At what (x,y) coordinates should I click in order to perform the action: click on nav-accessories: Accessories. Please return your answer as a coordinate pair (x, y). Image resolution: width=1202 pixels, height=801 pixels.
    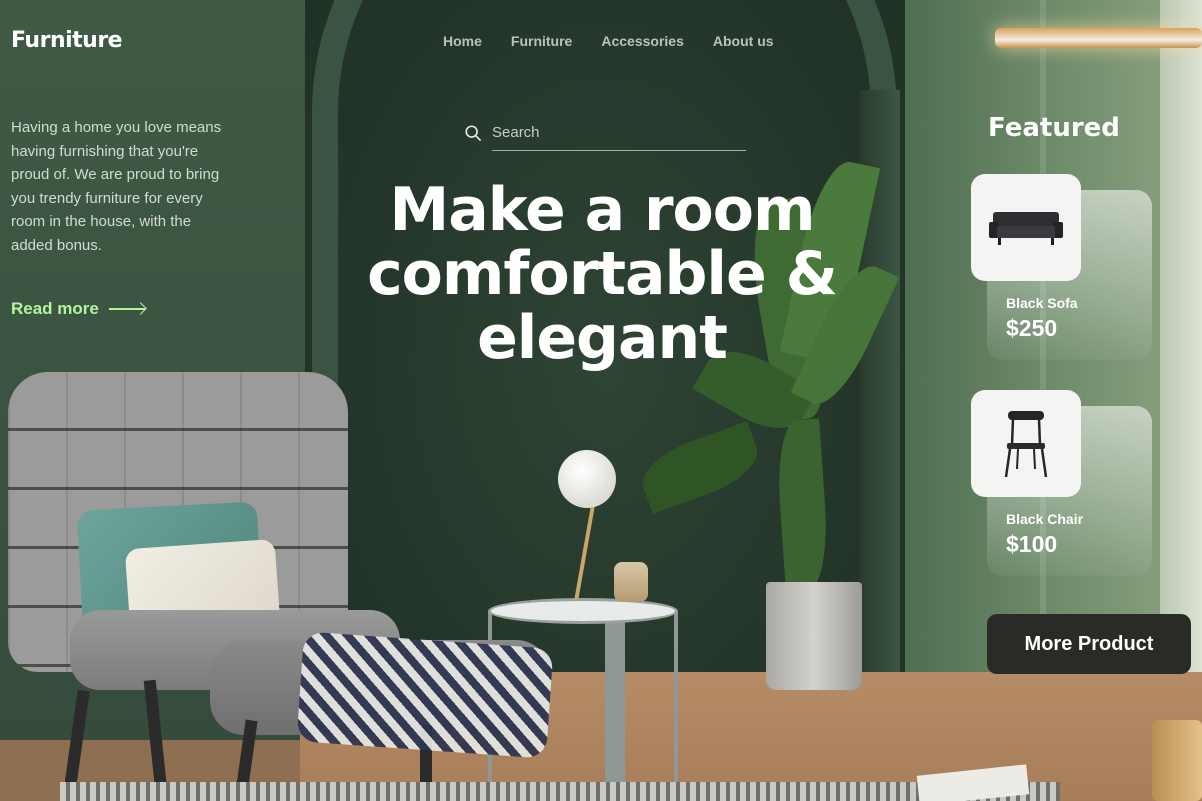
    Looking at the image, I should click on (642, 41).